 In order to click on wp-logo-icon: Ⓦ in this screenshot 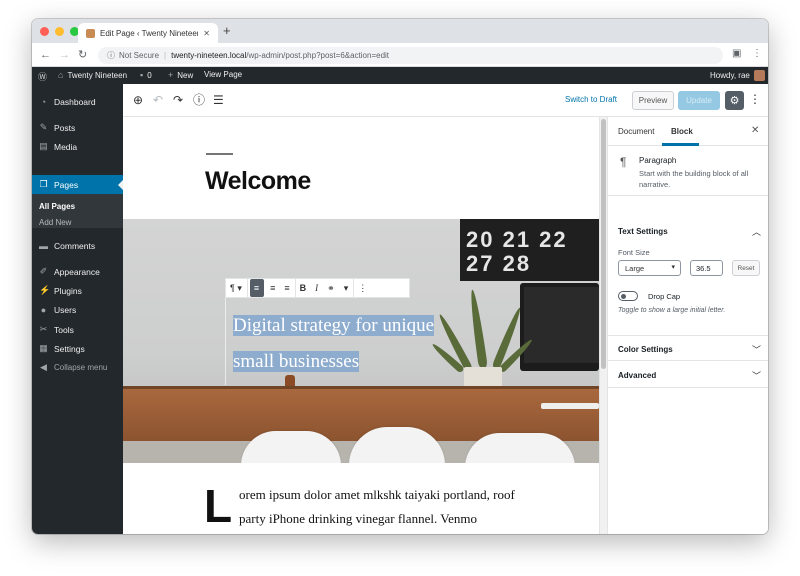, I will do `click(42, 76)`.